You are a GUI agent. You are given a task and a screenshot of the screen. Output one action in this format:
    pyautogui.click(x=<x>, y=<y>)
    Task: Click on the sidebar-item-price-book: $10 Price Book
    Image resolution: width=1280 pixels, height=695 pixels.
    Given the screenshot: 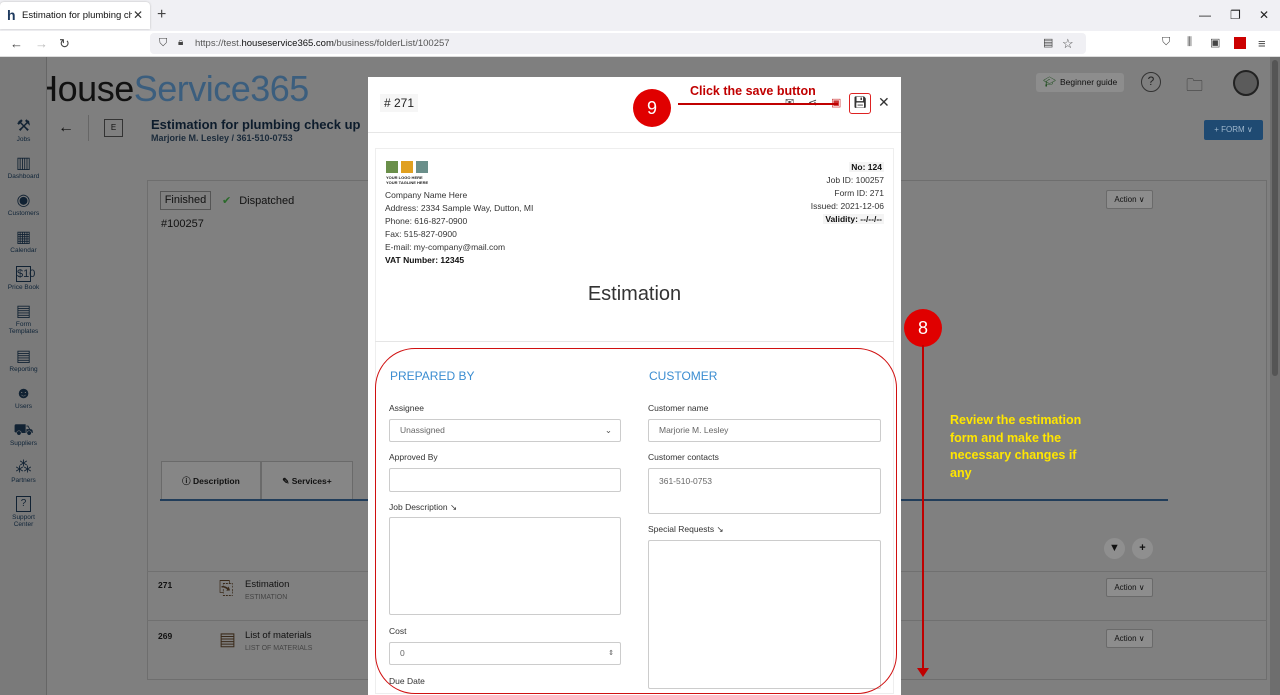 What is the action you would take?
    pyautogui.click(x=23, y=278)
    